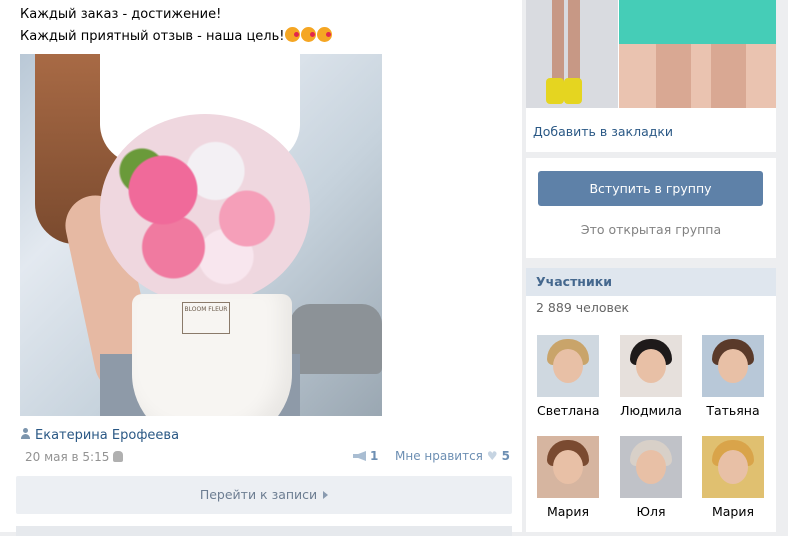 This screenshot has width=788, height=536. I want to click on cover-photo, so click(651, 54).